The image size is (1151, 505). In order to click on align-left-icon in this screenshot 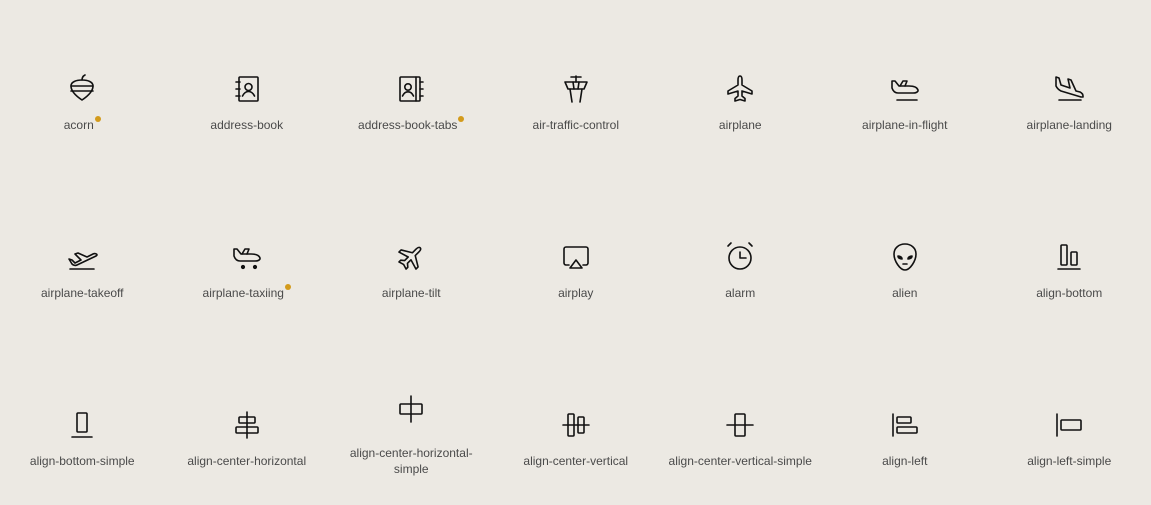, I will do `click(905, 425)`.